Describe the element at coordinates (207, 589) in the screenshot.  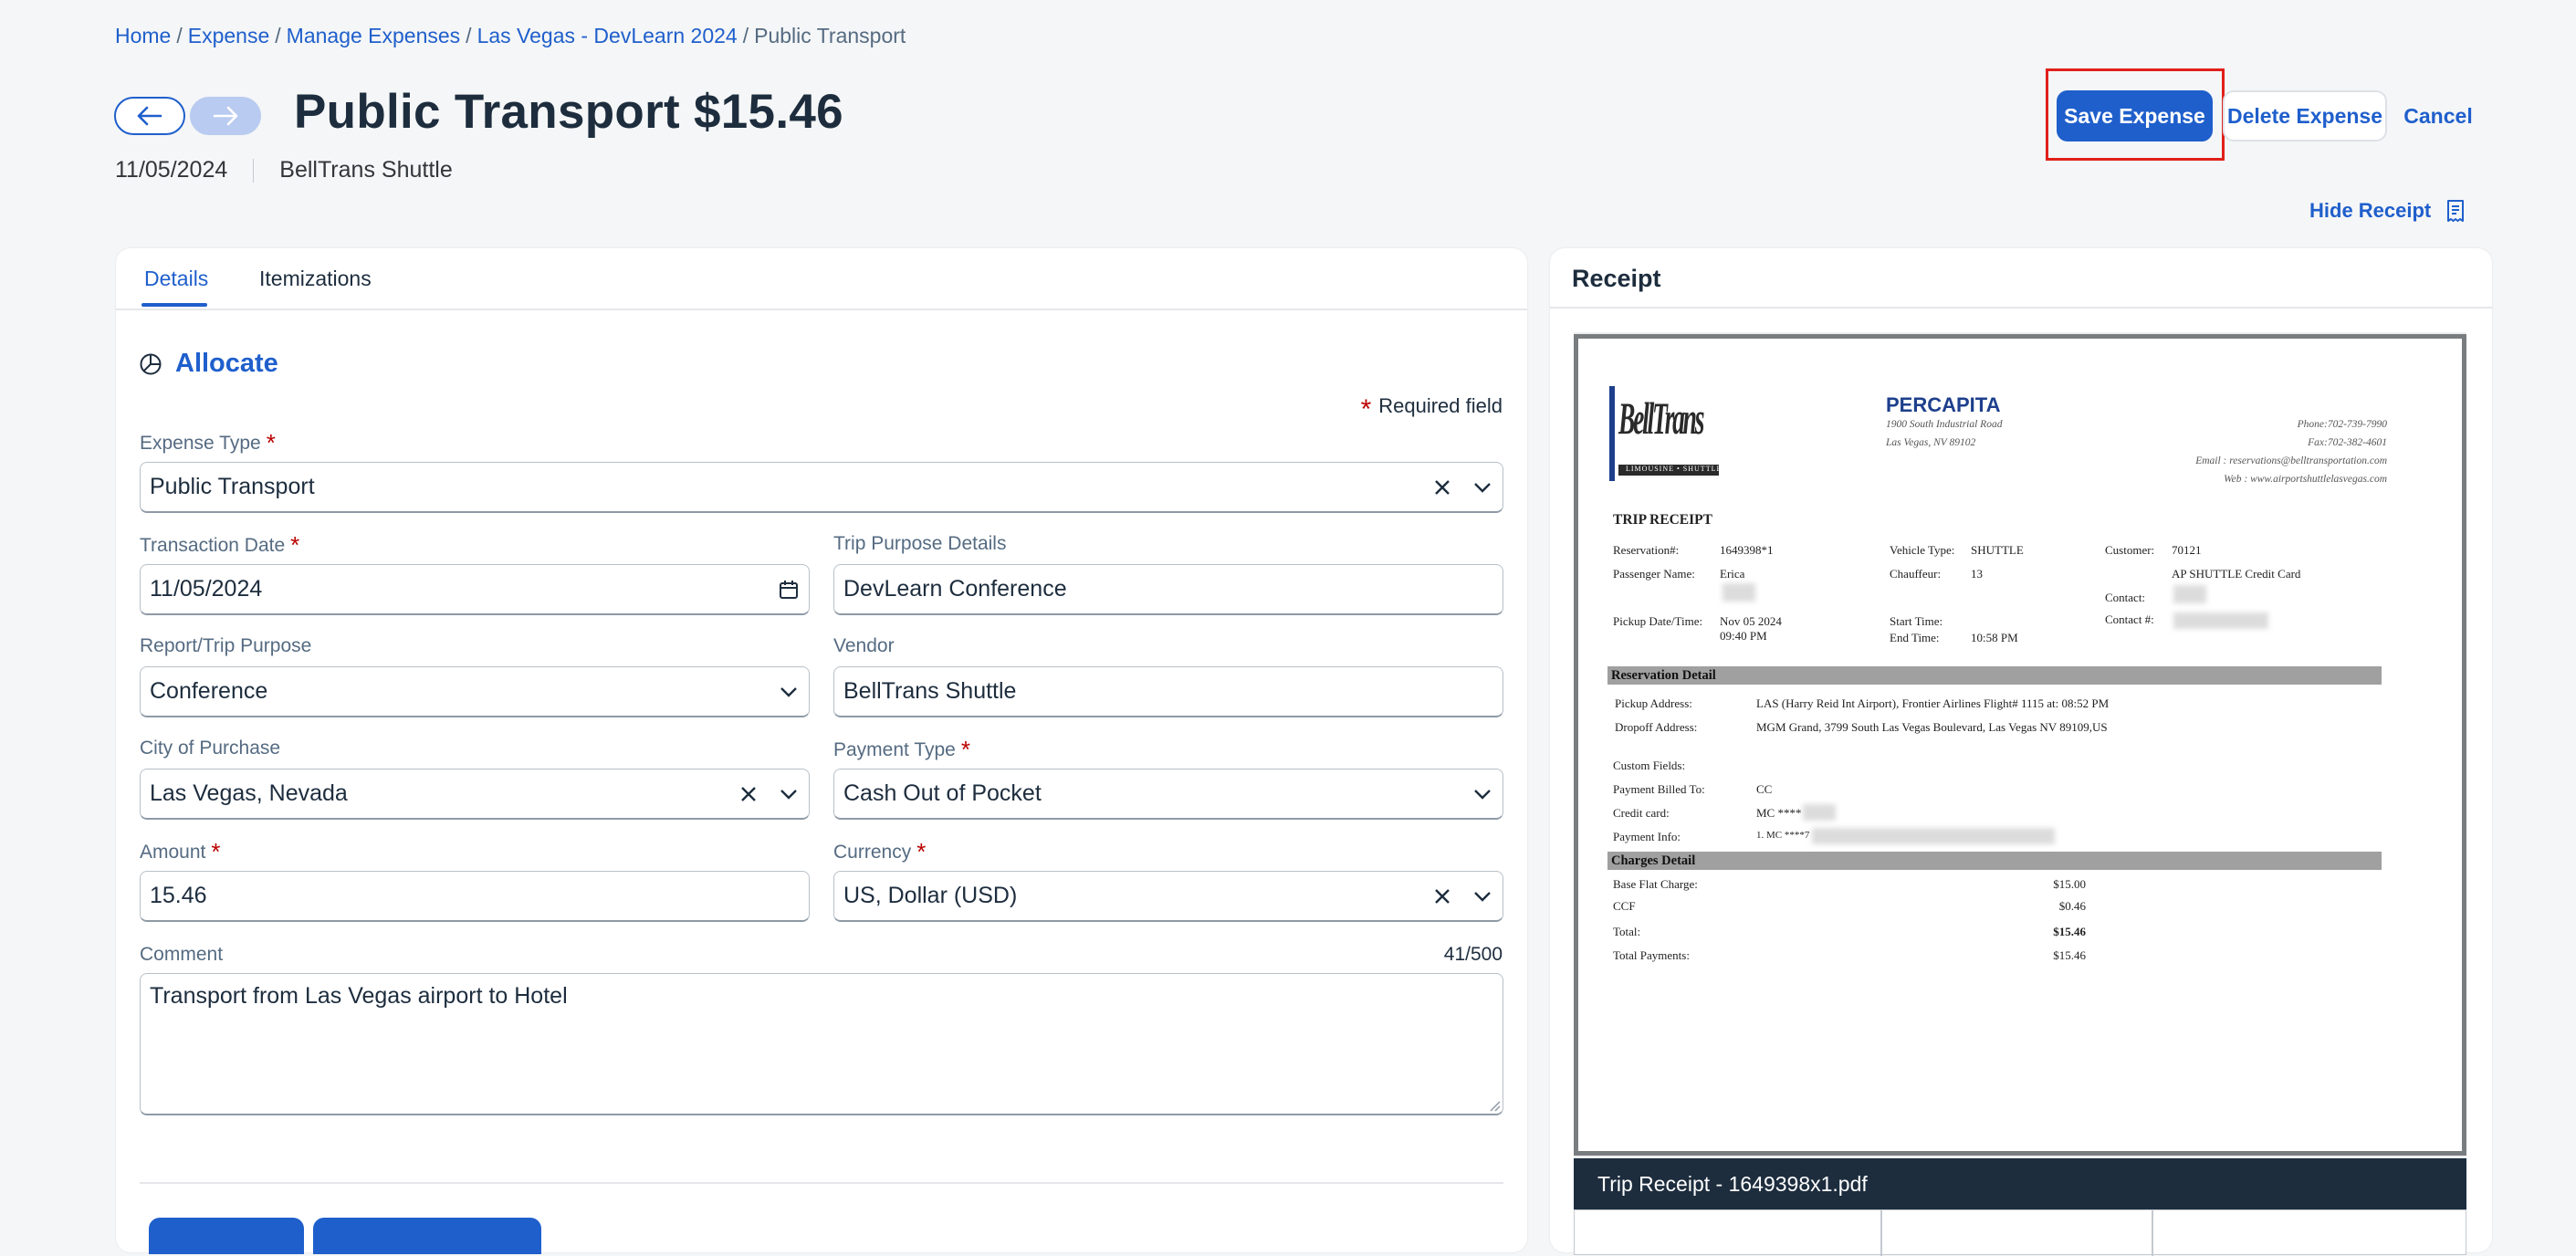
I see `transaction-date-value: 11/05/2024` at that location.